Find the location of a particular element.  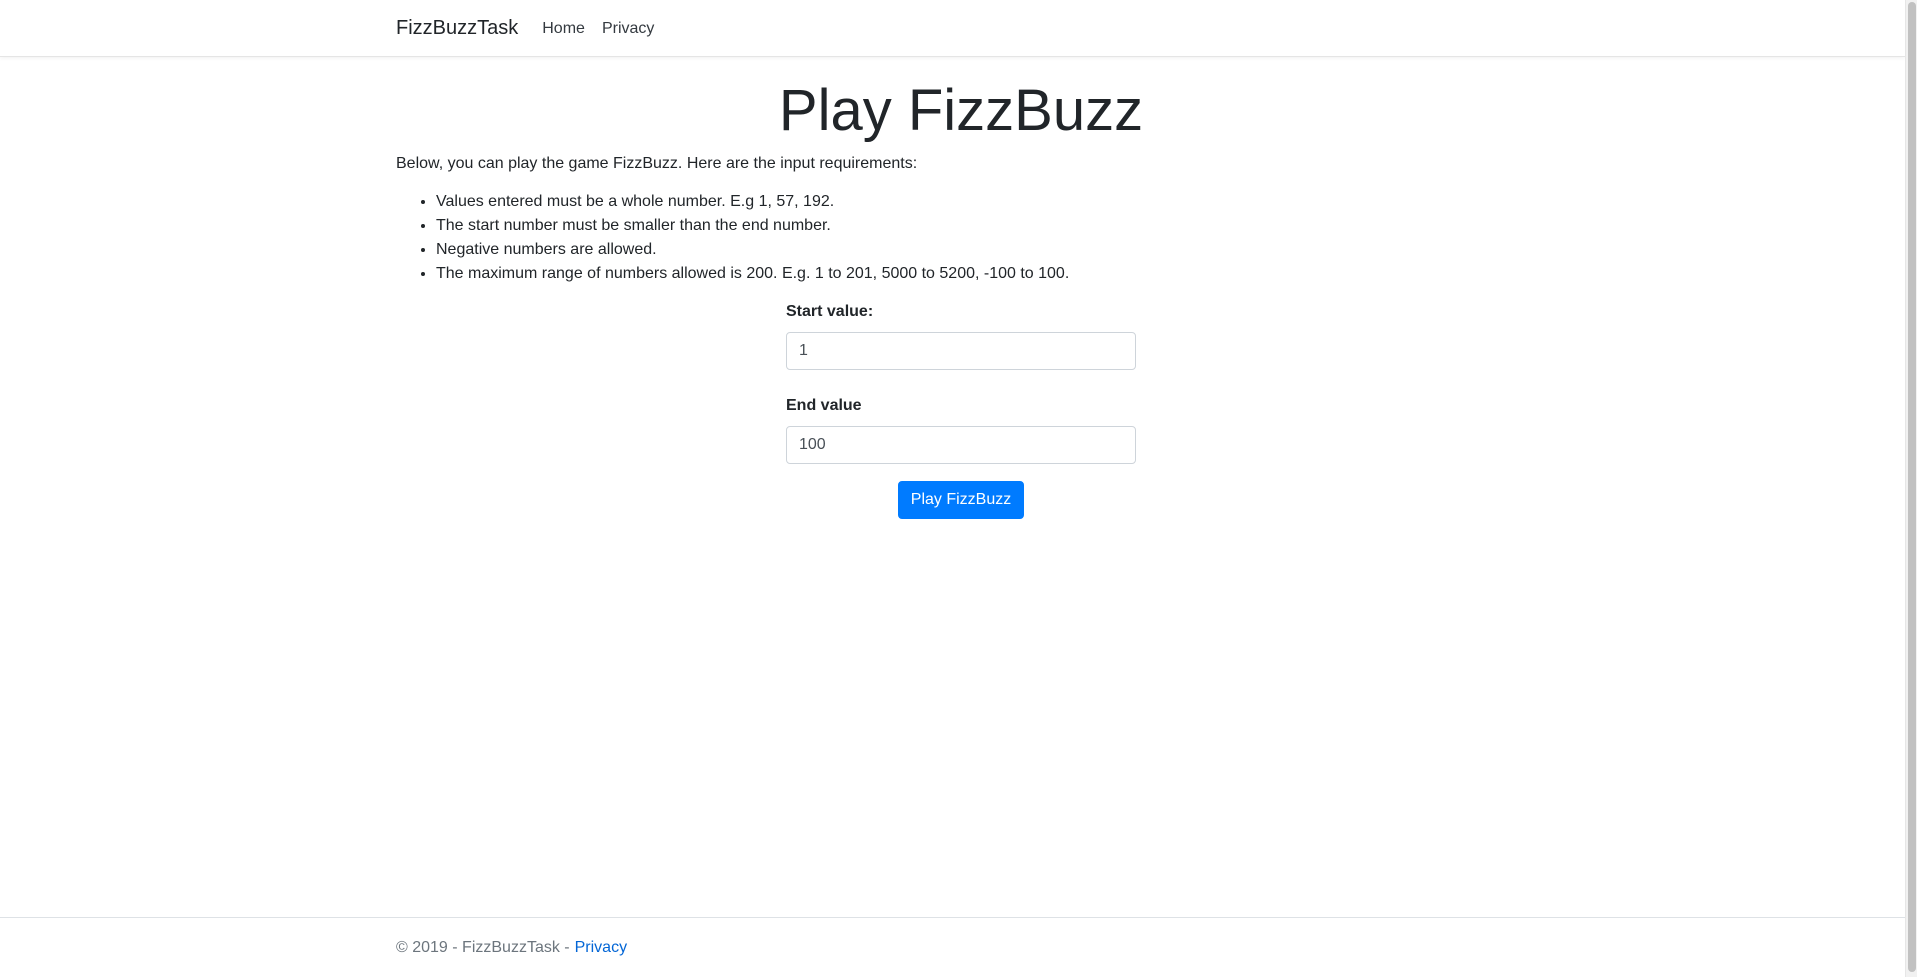

nav-link-home: Home is located at coordinates (563, 29).